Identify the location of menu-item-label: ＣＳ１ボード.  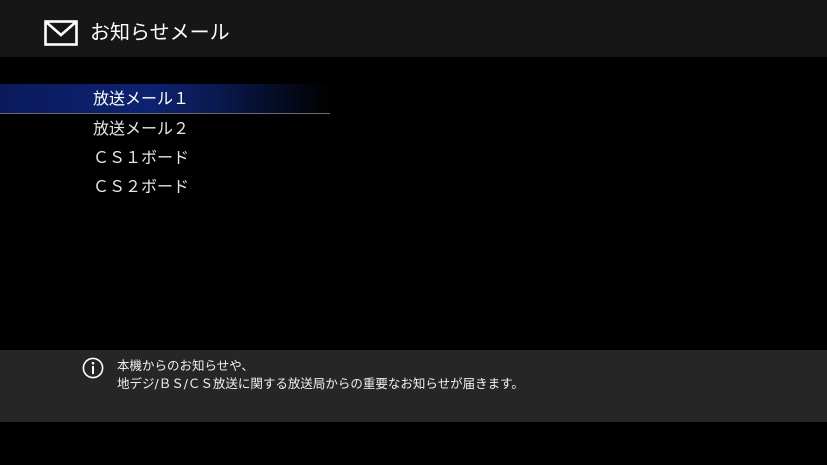
(141, 157).